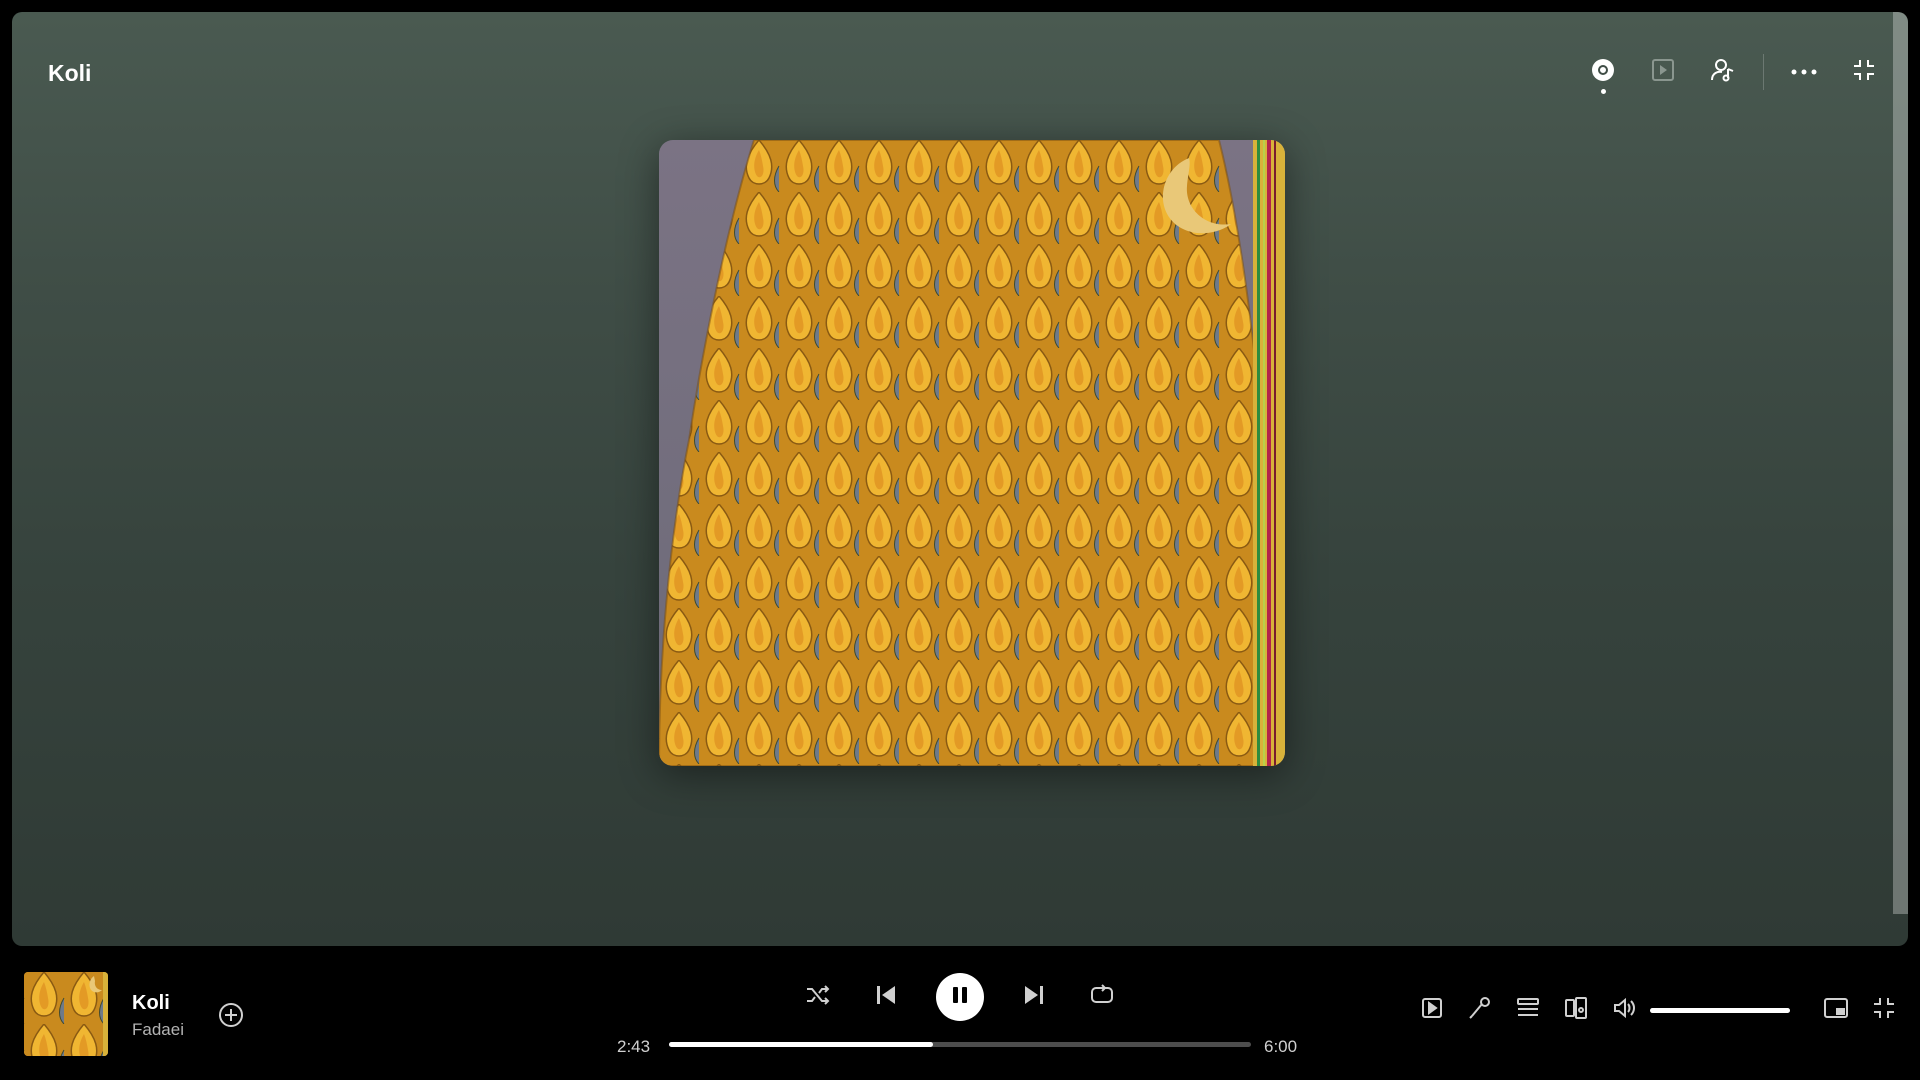 The image size is (1920, 1080). I want to click on exit-fullscreen-button, so click(1864, 72).